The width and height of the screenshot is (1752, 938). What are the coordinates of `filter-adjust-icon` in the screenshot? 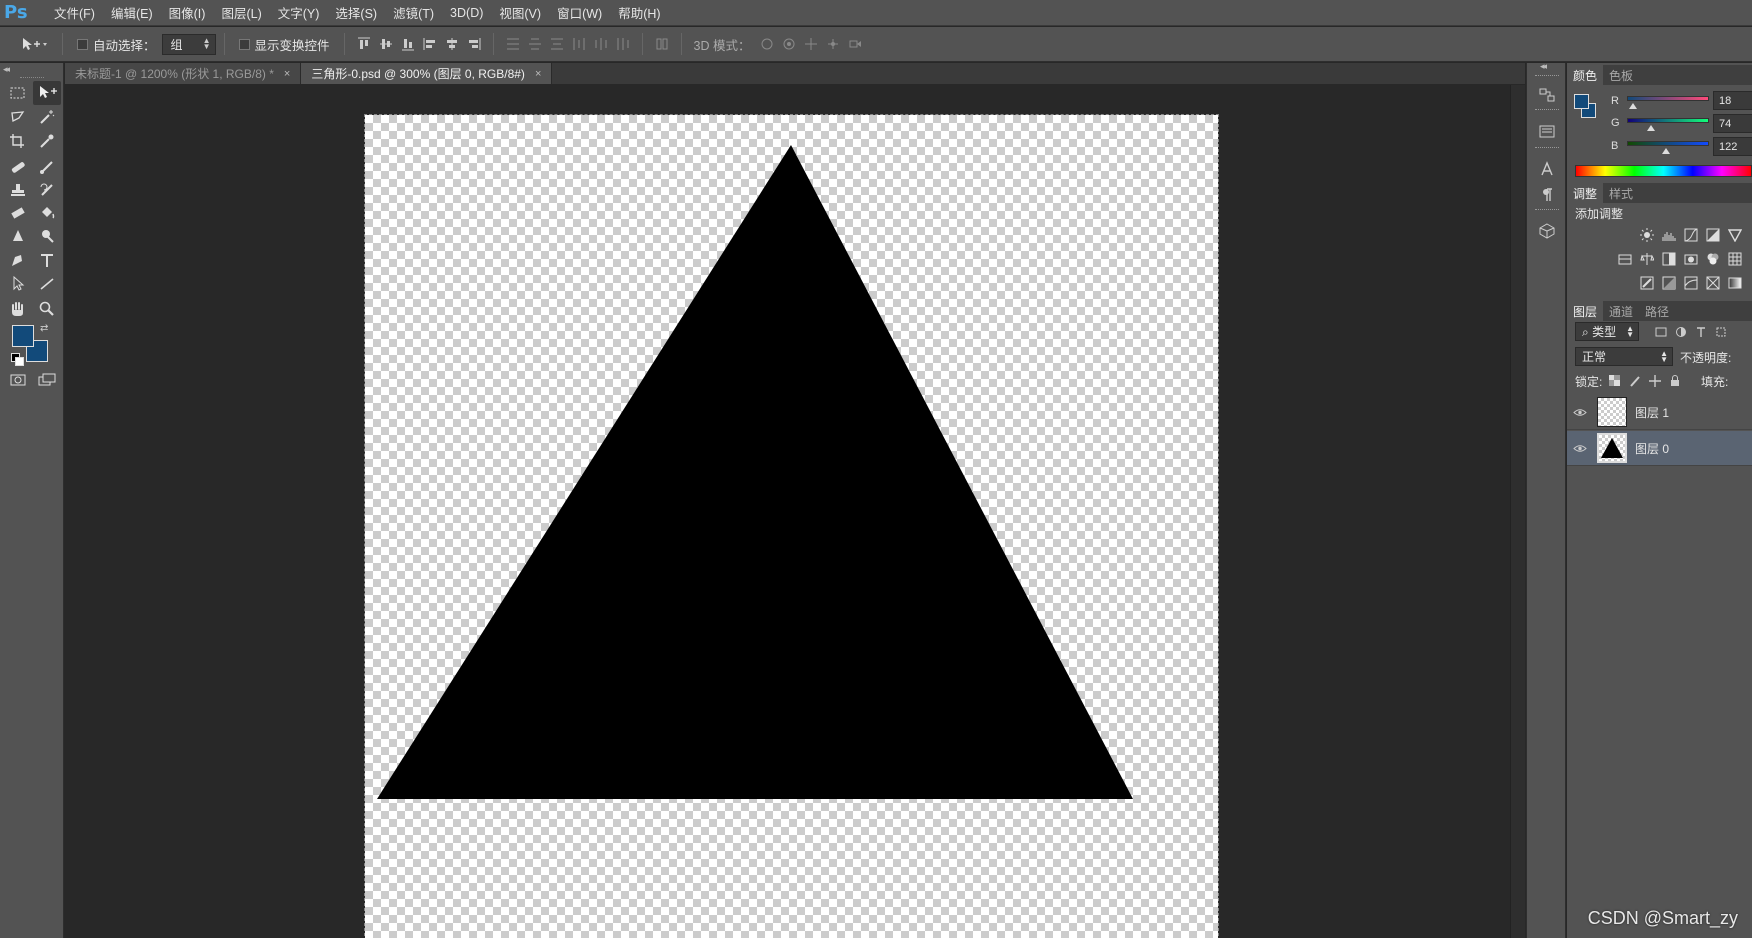 It's located at (1680, 331).